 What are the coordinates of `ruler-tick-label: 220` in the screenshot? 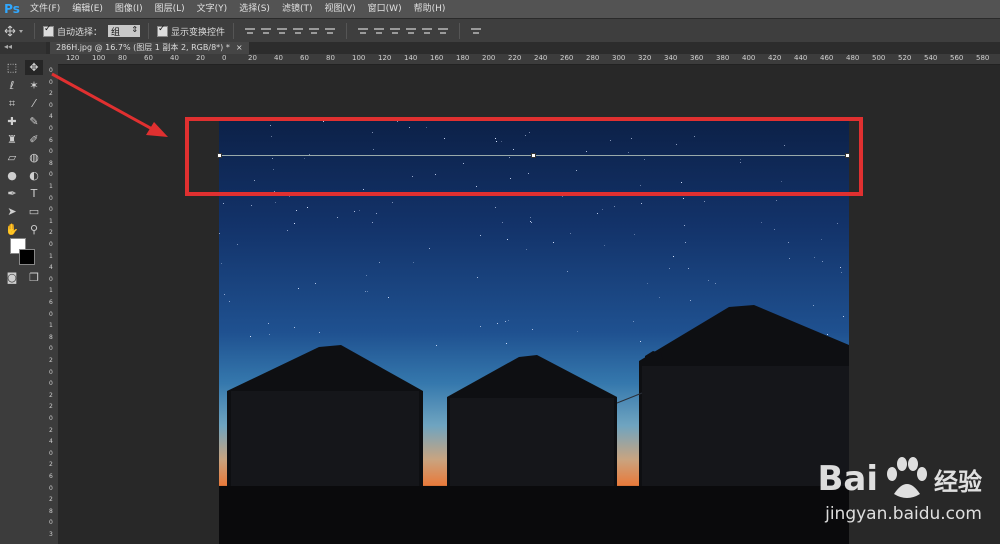 It's located at (515, 58).